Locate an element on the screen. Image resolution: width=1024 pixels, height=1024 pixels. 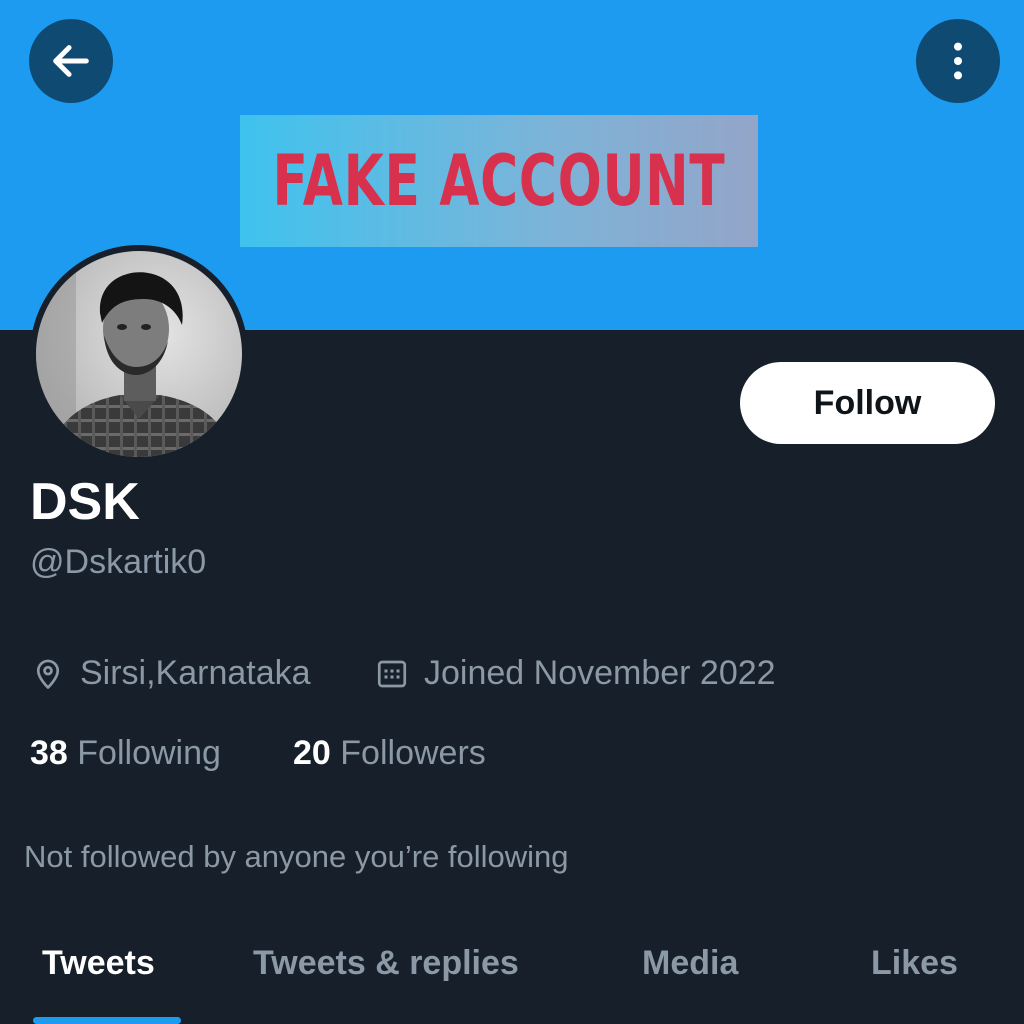
following-count: 38 is located at coordinates (49, 753).